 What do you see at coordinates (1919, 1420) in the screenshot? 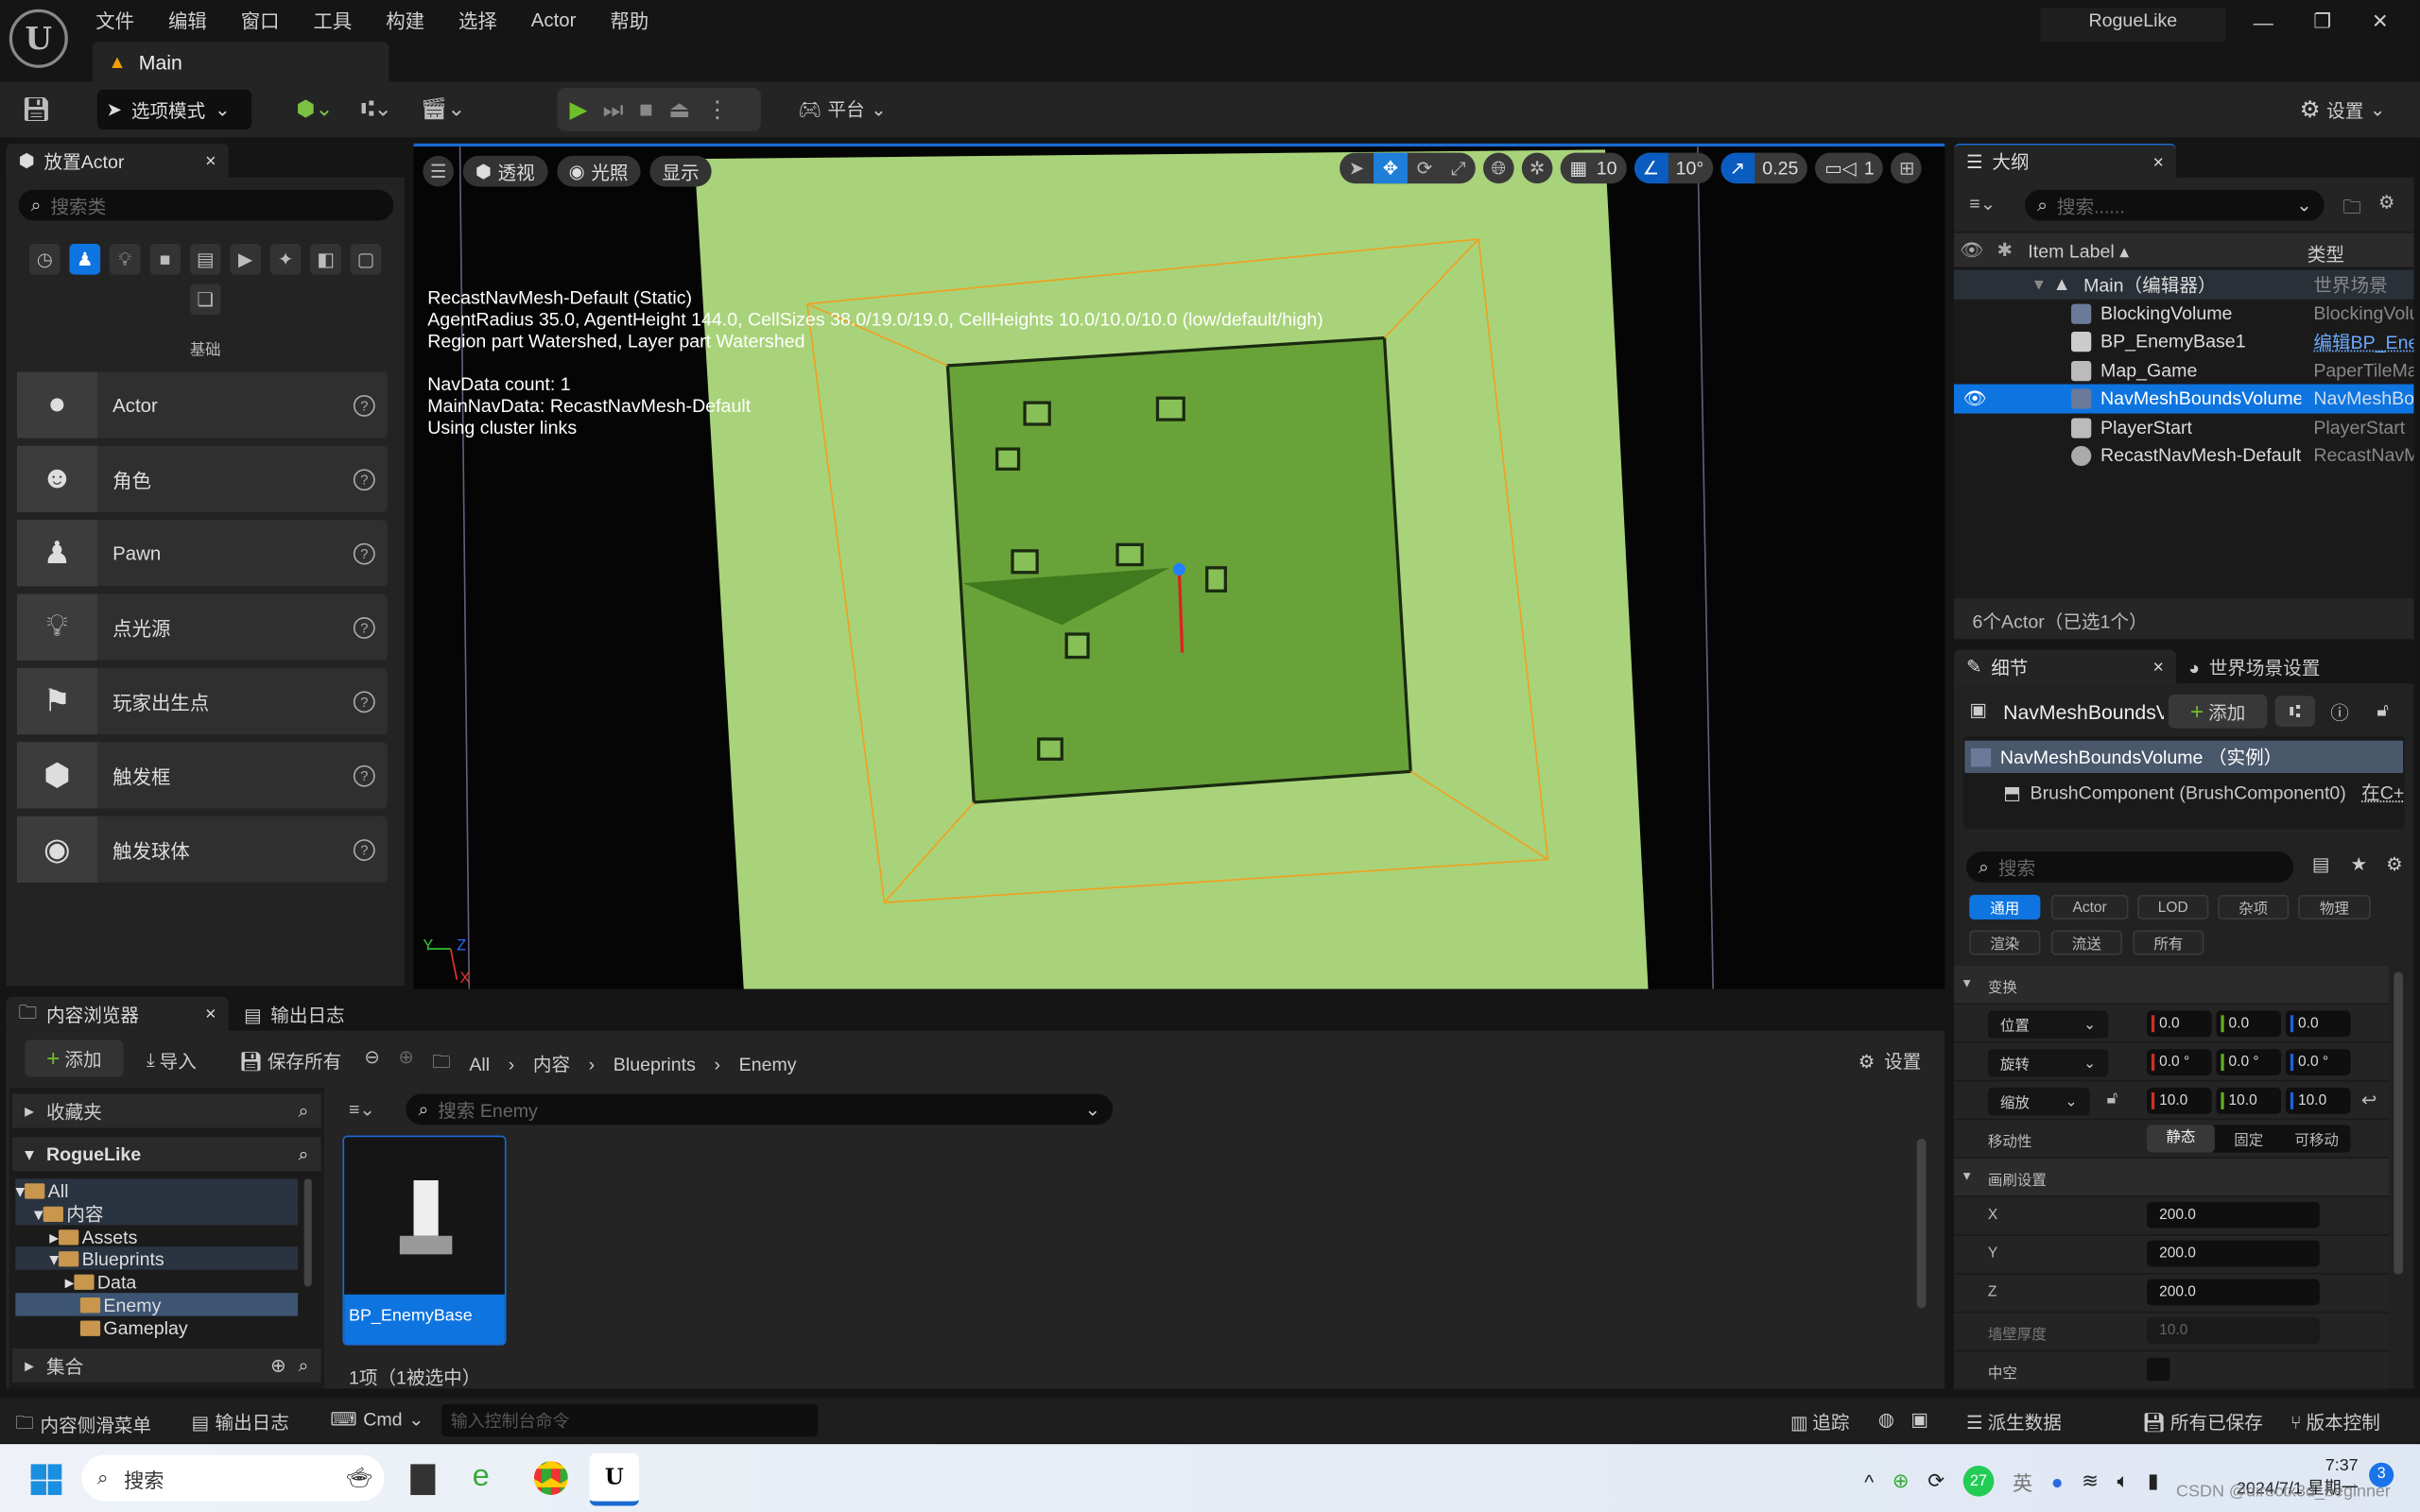
I see `screenshot-icon: ▣` at bounding box center [1919, 1420].